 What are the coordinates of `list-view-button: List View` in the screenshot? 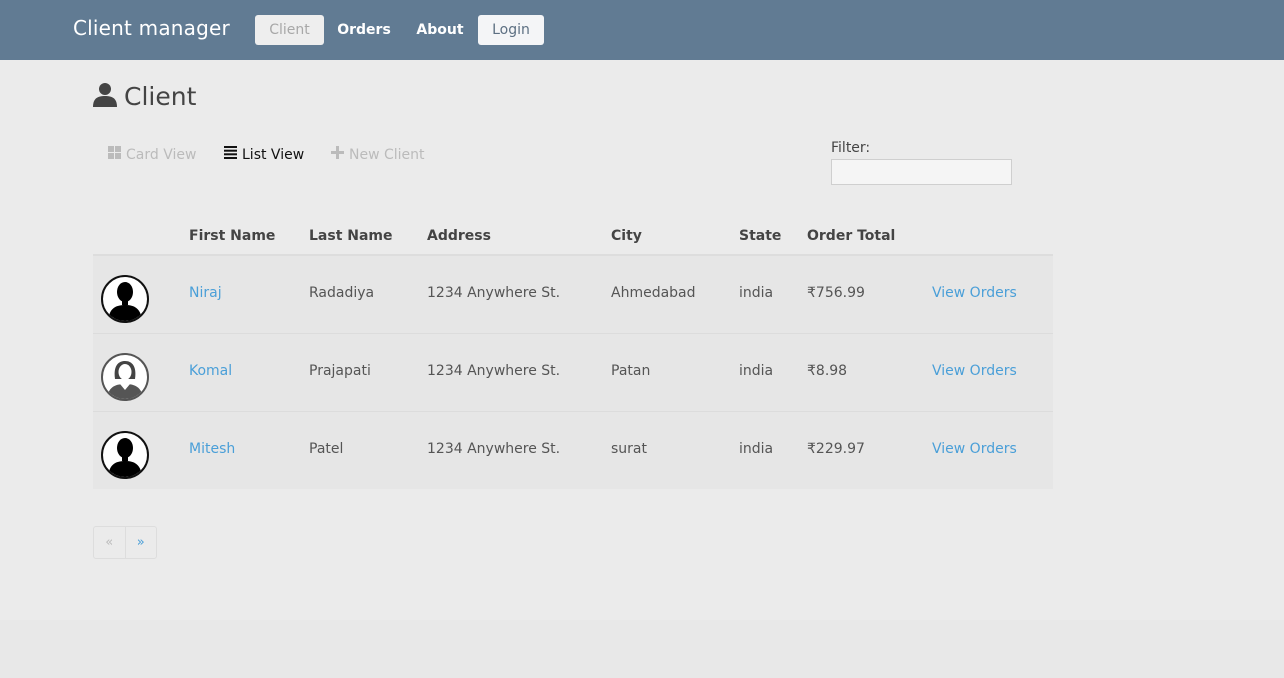 It's located at (264, 155).